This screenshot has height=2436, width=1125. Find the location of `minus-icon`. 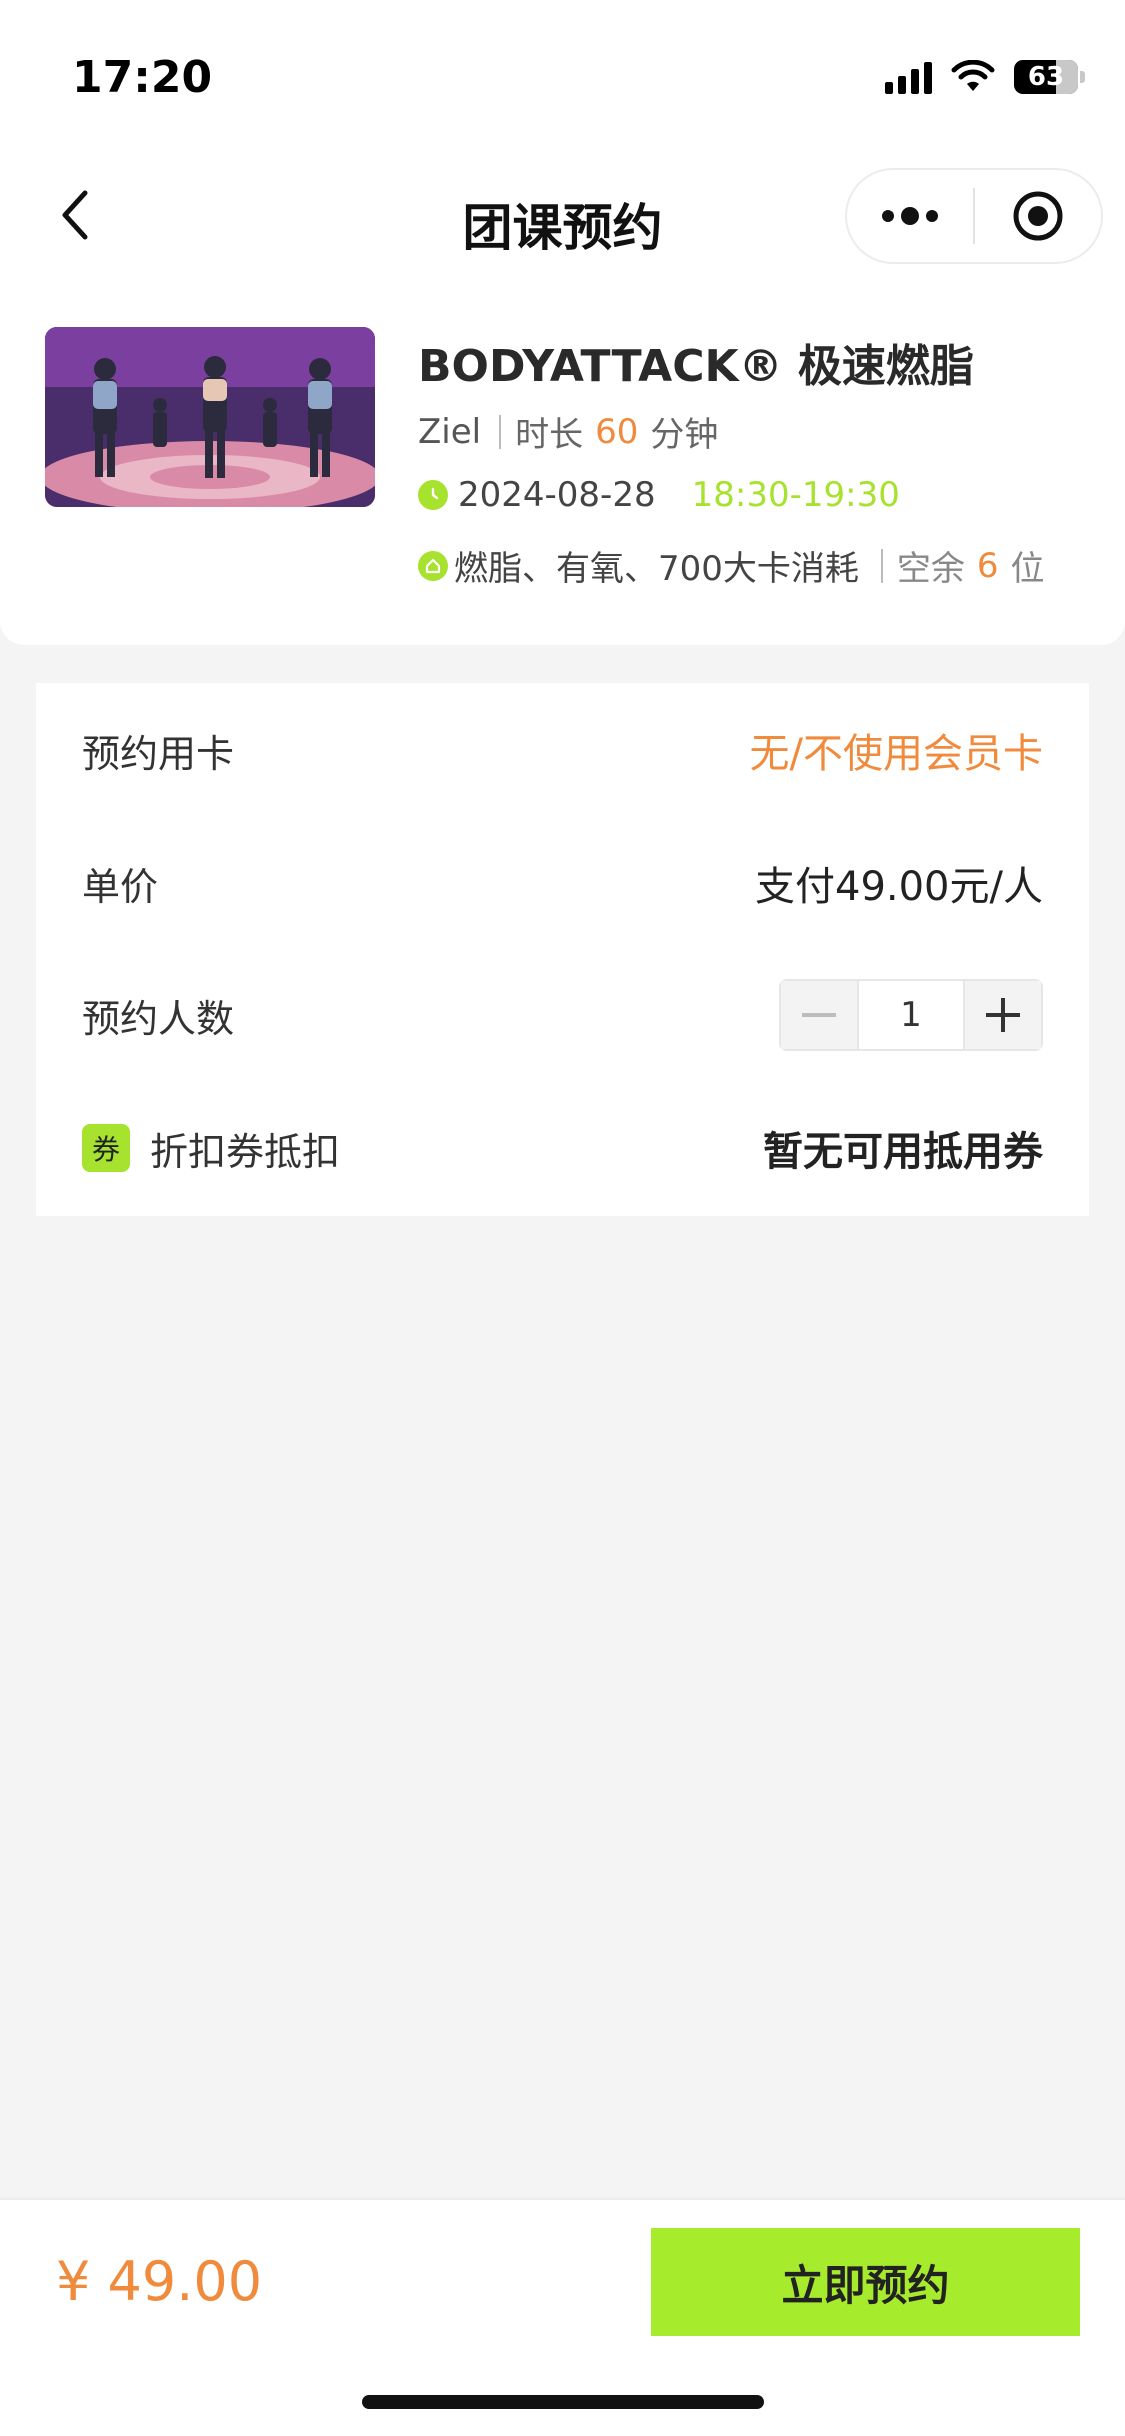

minus-icon is located at coordinates (819, 1015).